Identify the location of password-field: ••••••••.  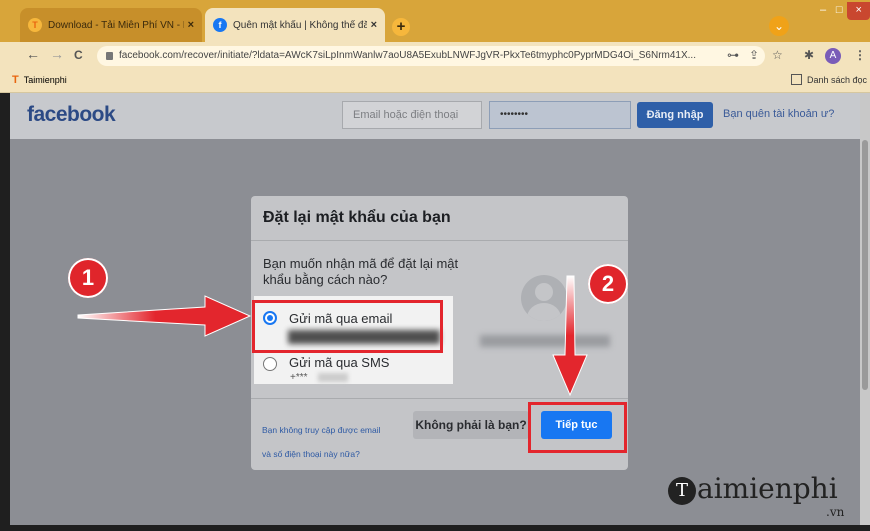
(560, 115).